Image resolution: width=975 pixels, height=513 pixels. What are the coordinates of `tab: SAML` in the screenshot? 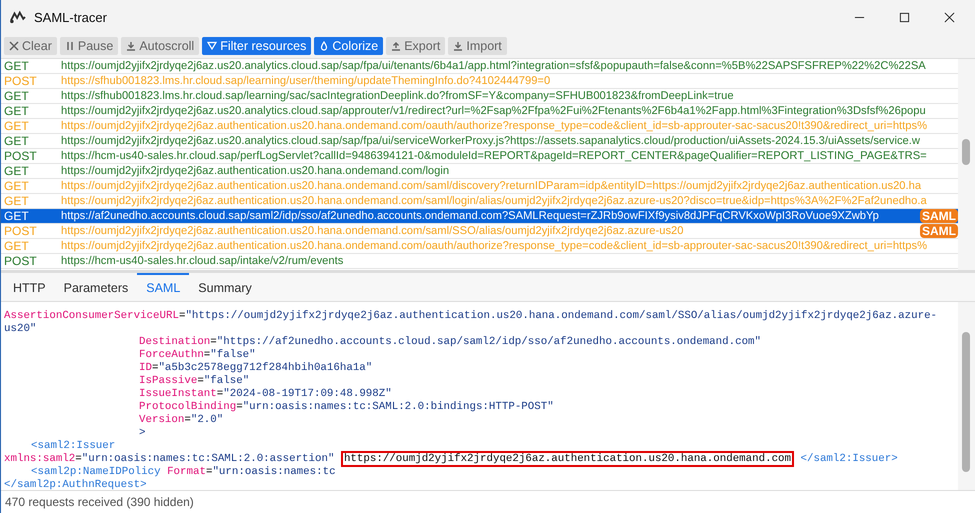 It's located at (163, 287).